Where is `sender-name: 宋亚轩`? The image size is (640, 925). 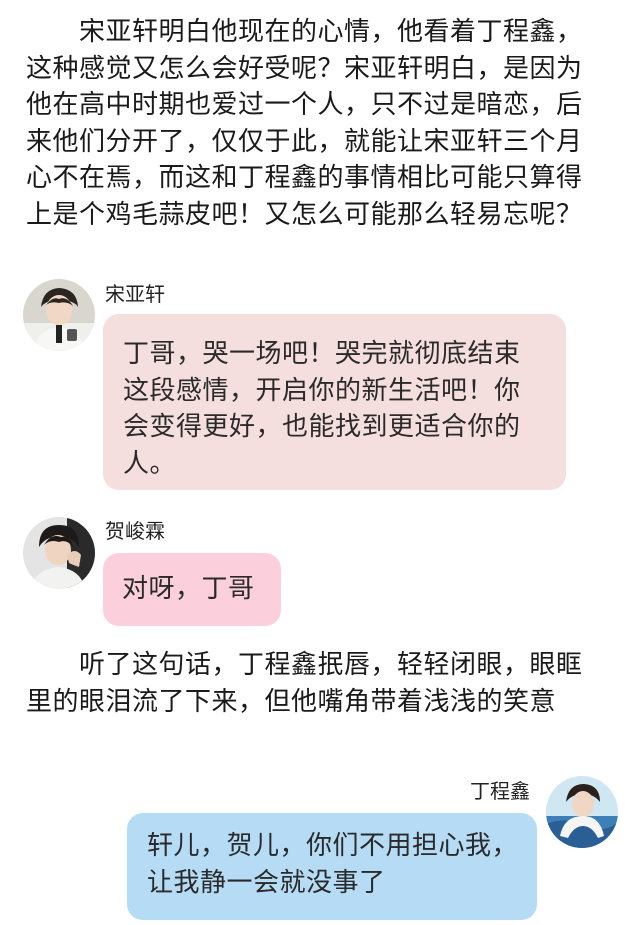 sender-name: 宋亚轩 is located at coordinates (135, 294).